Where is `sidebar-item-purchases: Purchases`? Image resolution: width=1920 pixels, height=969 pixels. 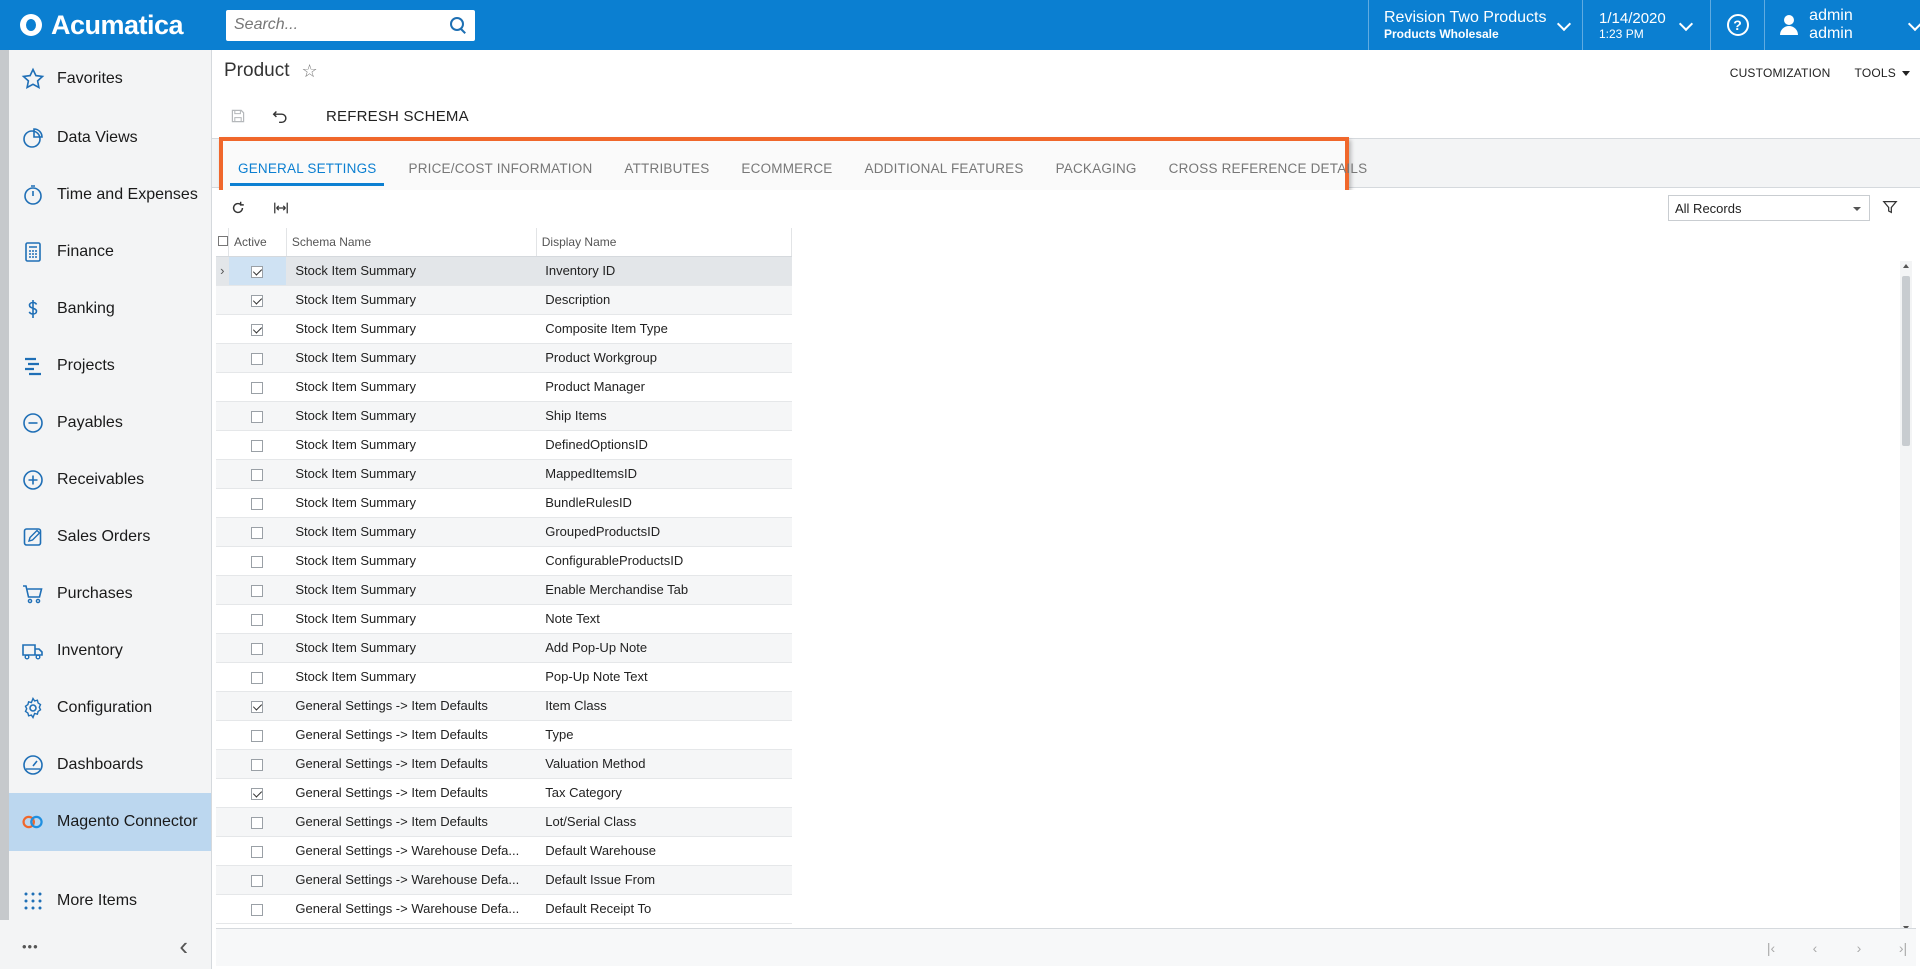 sidebar-item-purchases: Purchases is located at coordinates (110, 594).